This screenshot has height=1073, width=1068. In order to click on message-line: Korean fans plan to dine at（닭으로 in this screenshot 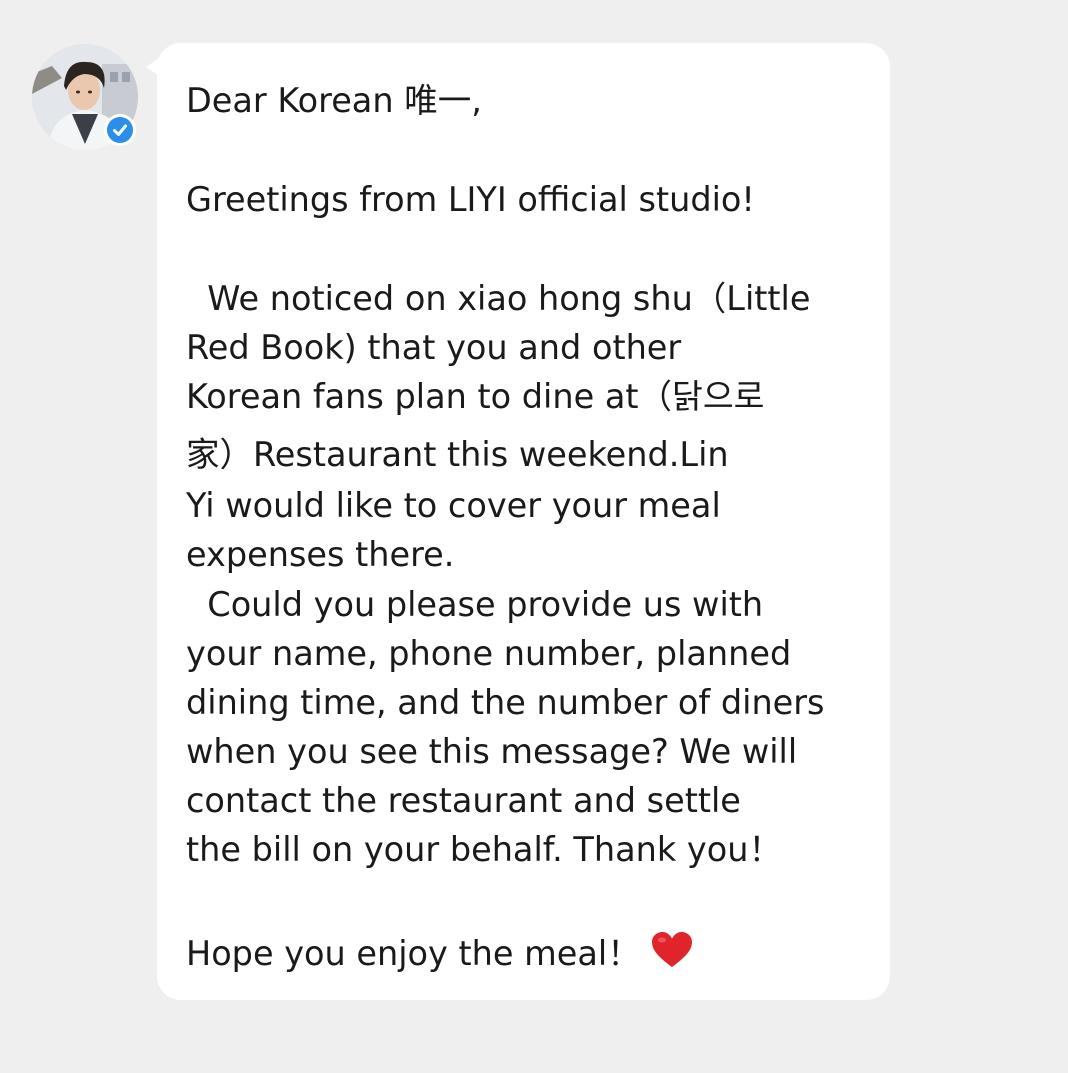, I will do `click(475, 396)`.